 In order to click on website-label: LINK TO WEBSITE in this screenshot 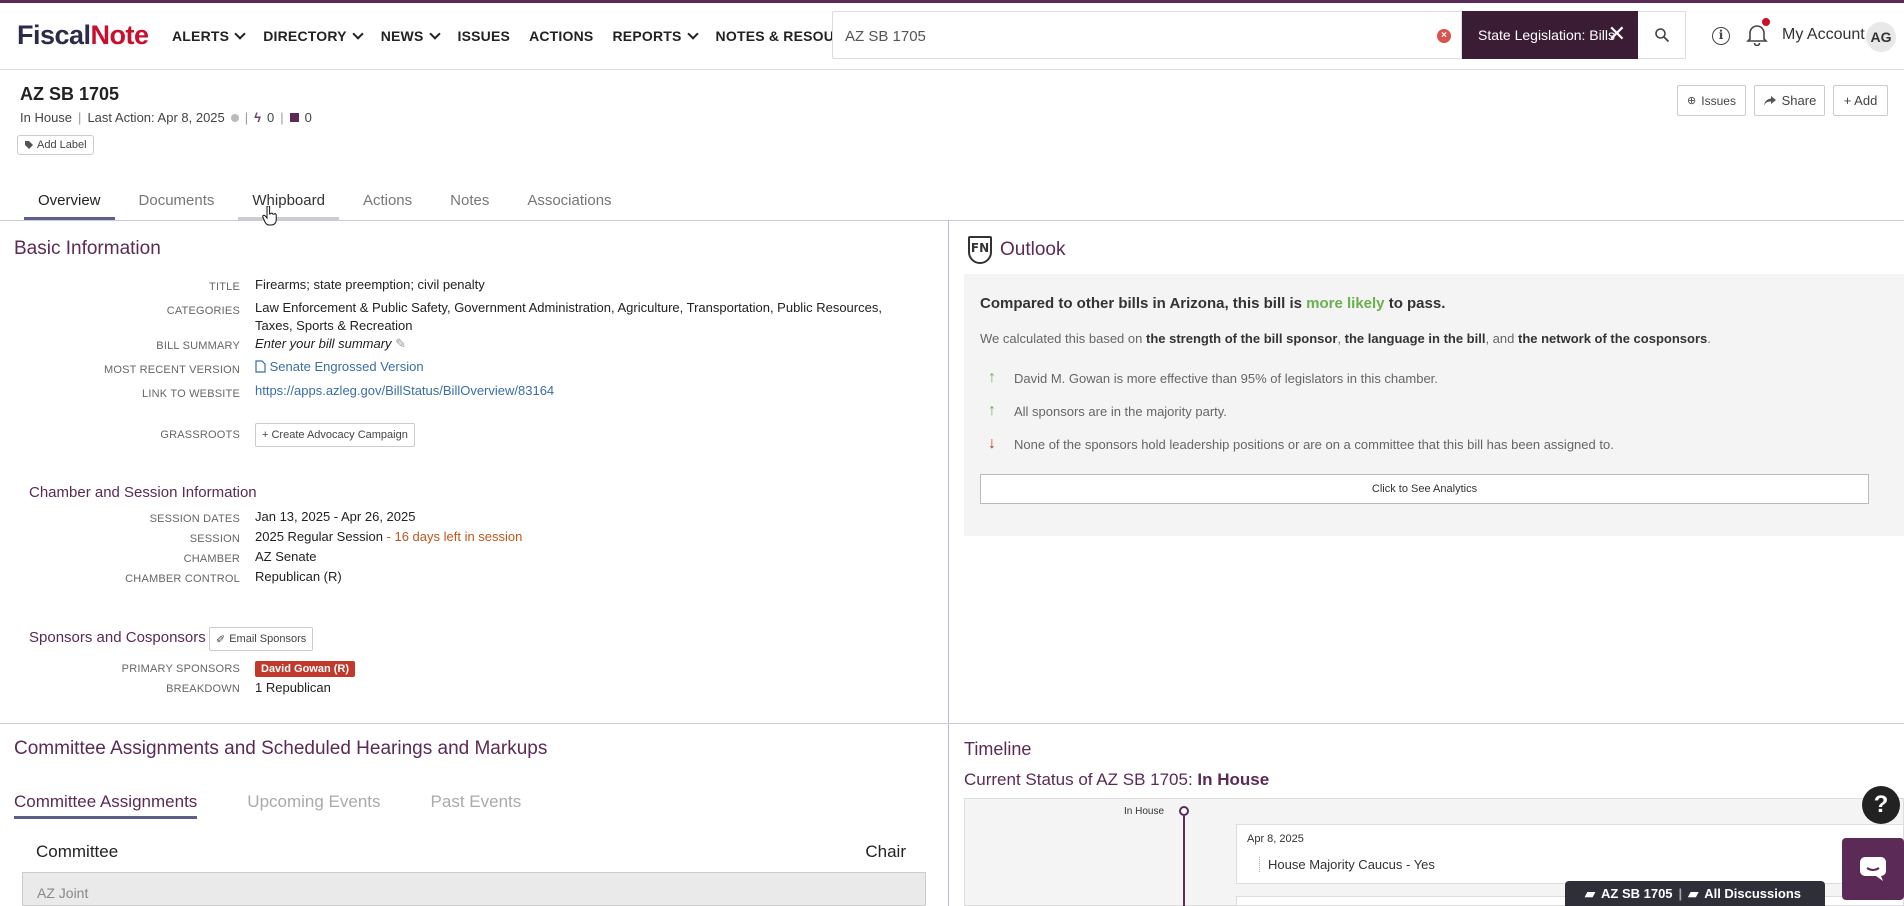, I will do `click(191, 394)`.